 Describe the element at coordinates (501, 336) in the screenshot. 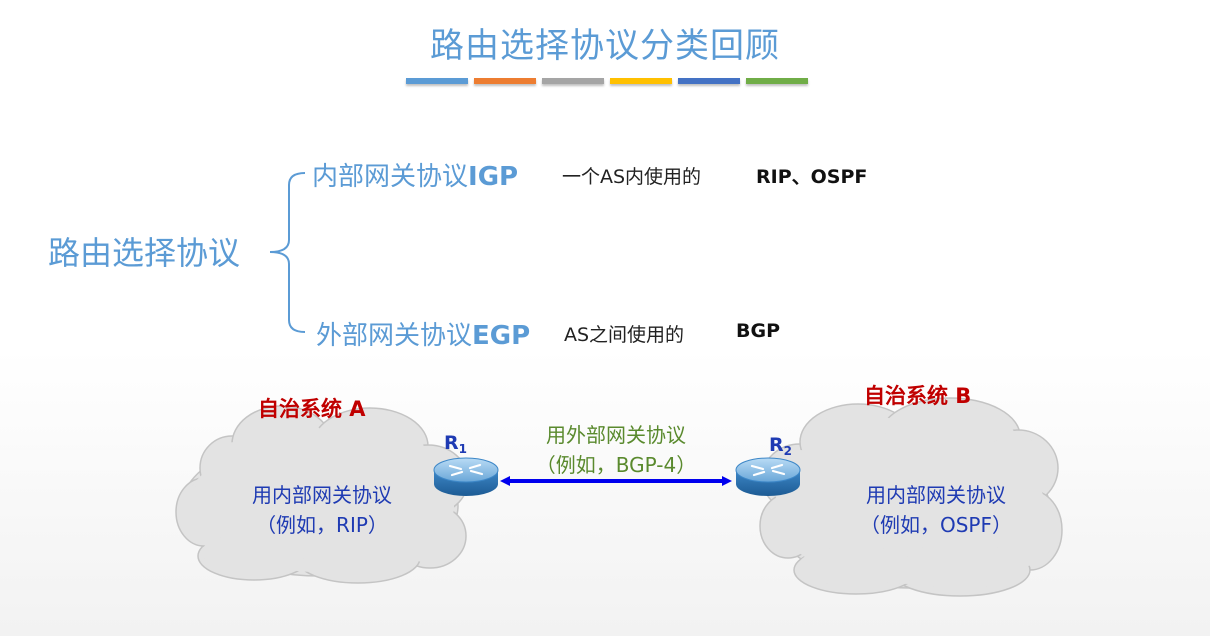

I see `egp-abbr: EGP` at that location.